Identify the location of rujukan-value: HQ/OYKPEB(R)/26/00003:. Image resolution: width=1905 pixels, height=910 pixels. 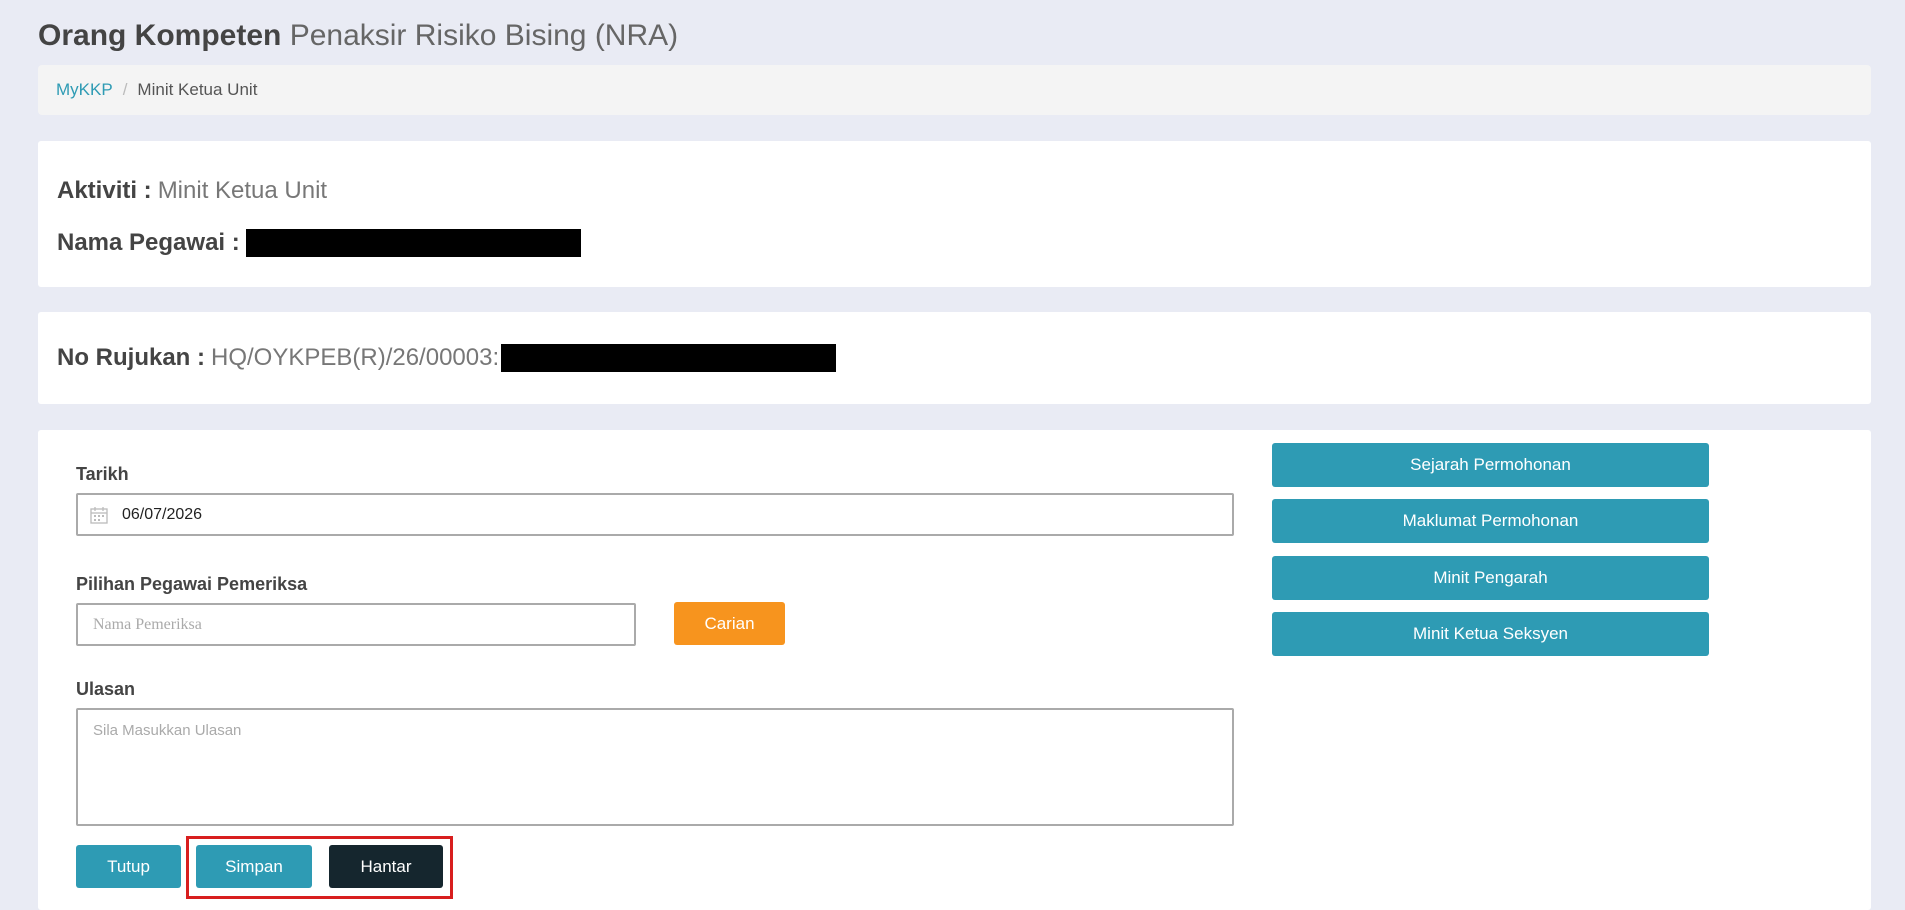
(355, 357).